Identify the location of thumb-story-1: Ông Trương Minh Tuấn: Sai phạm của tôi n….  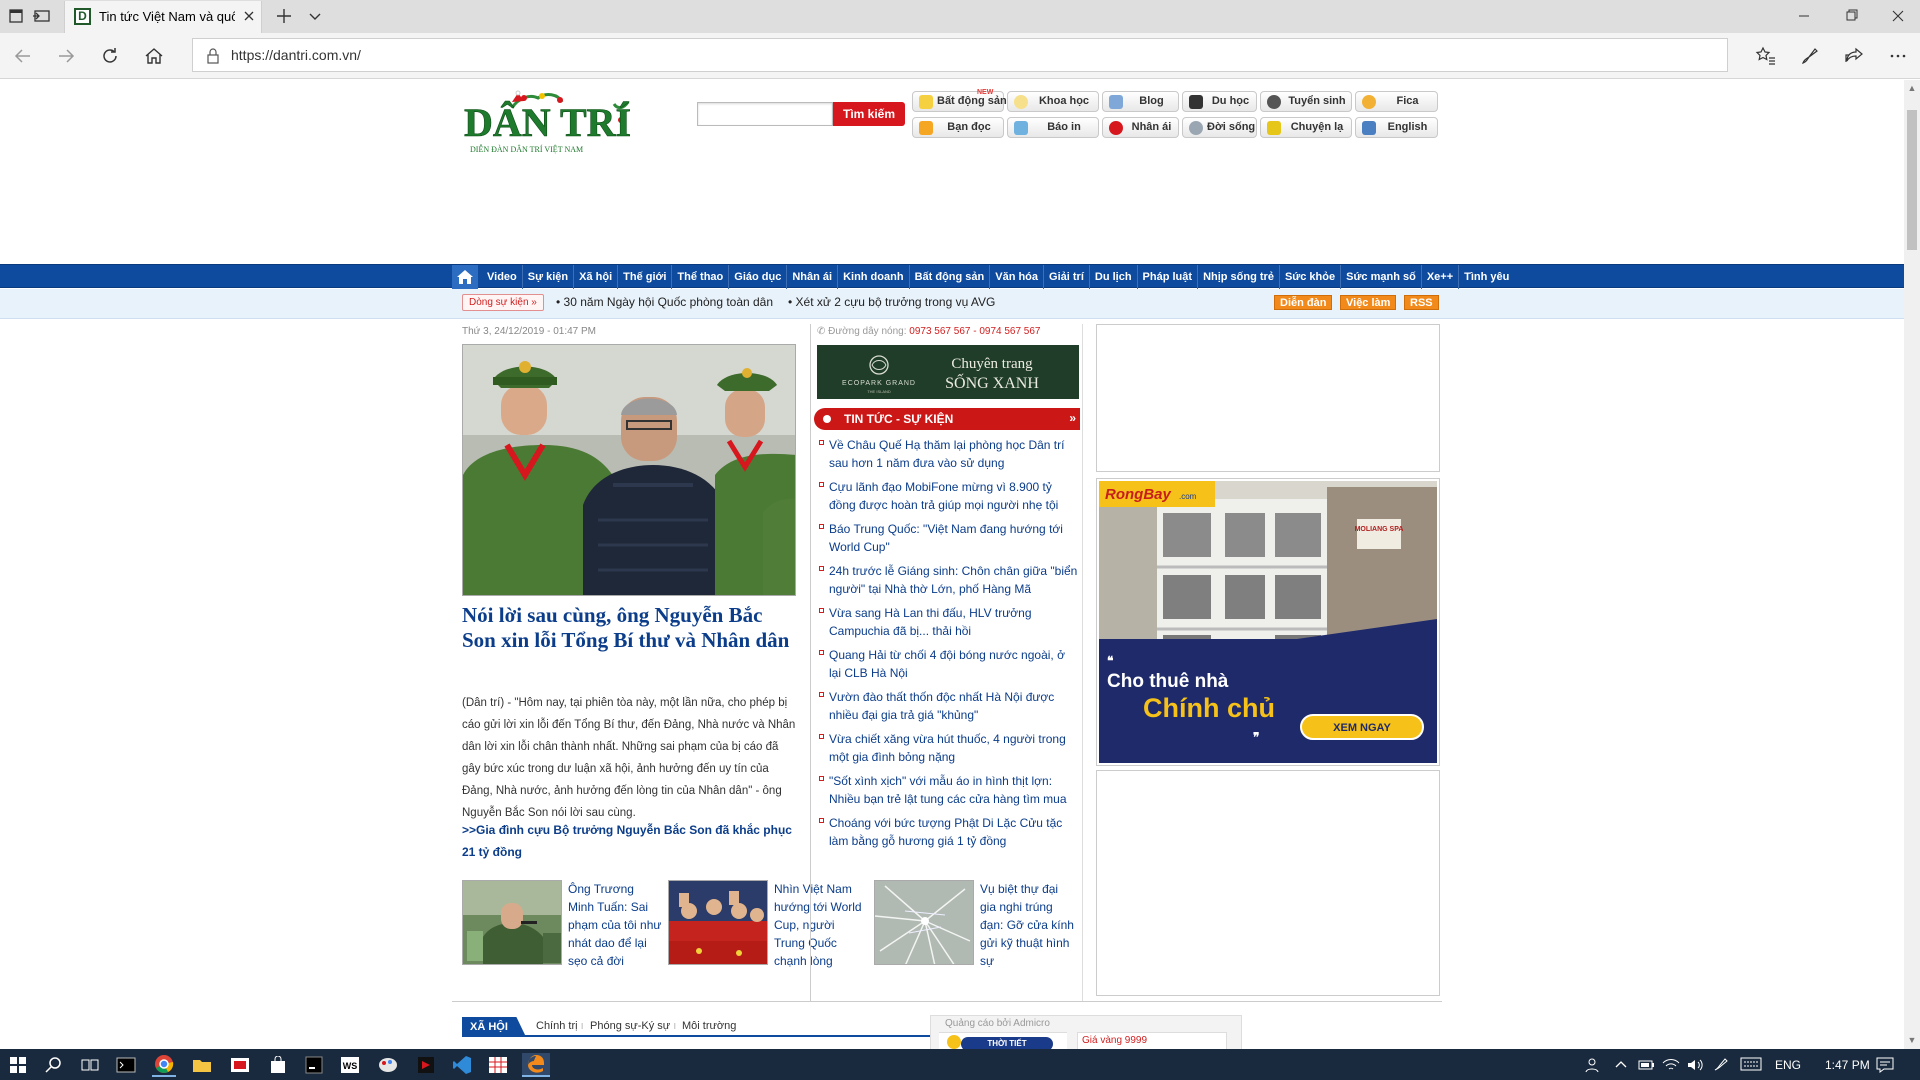
(562, 935).